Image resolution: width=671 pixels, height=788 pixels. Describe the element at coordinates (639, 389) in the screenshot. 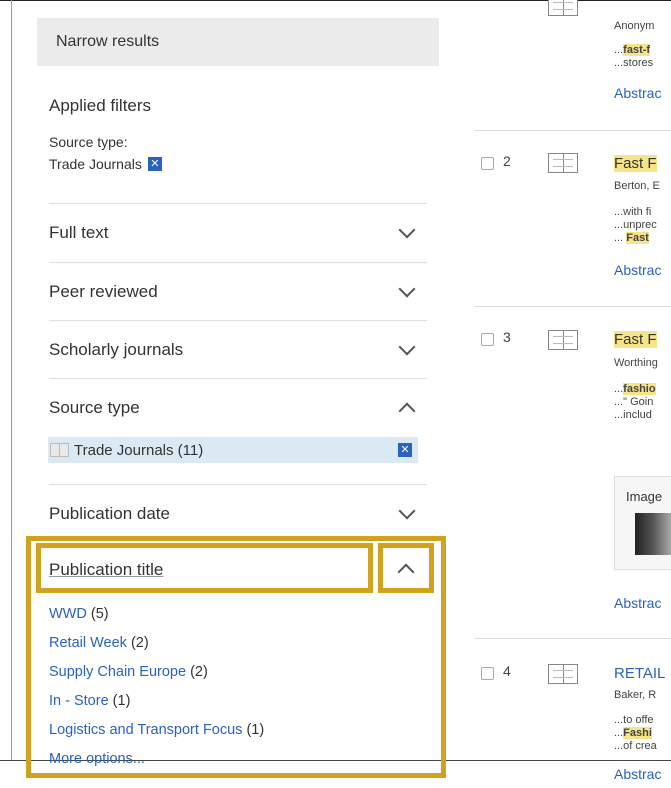

I see `keyword-highlight: fashio` at that location.